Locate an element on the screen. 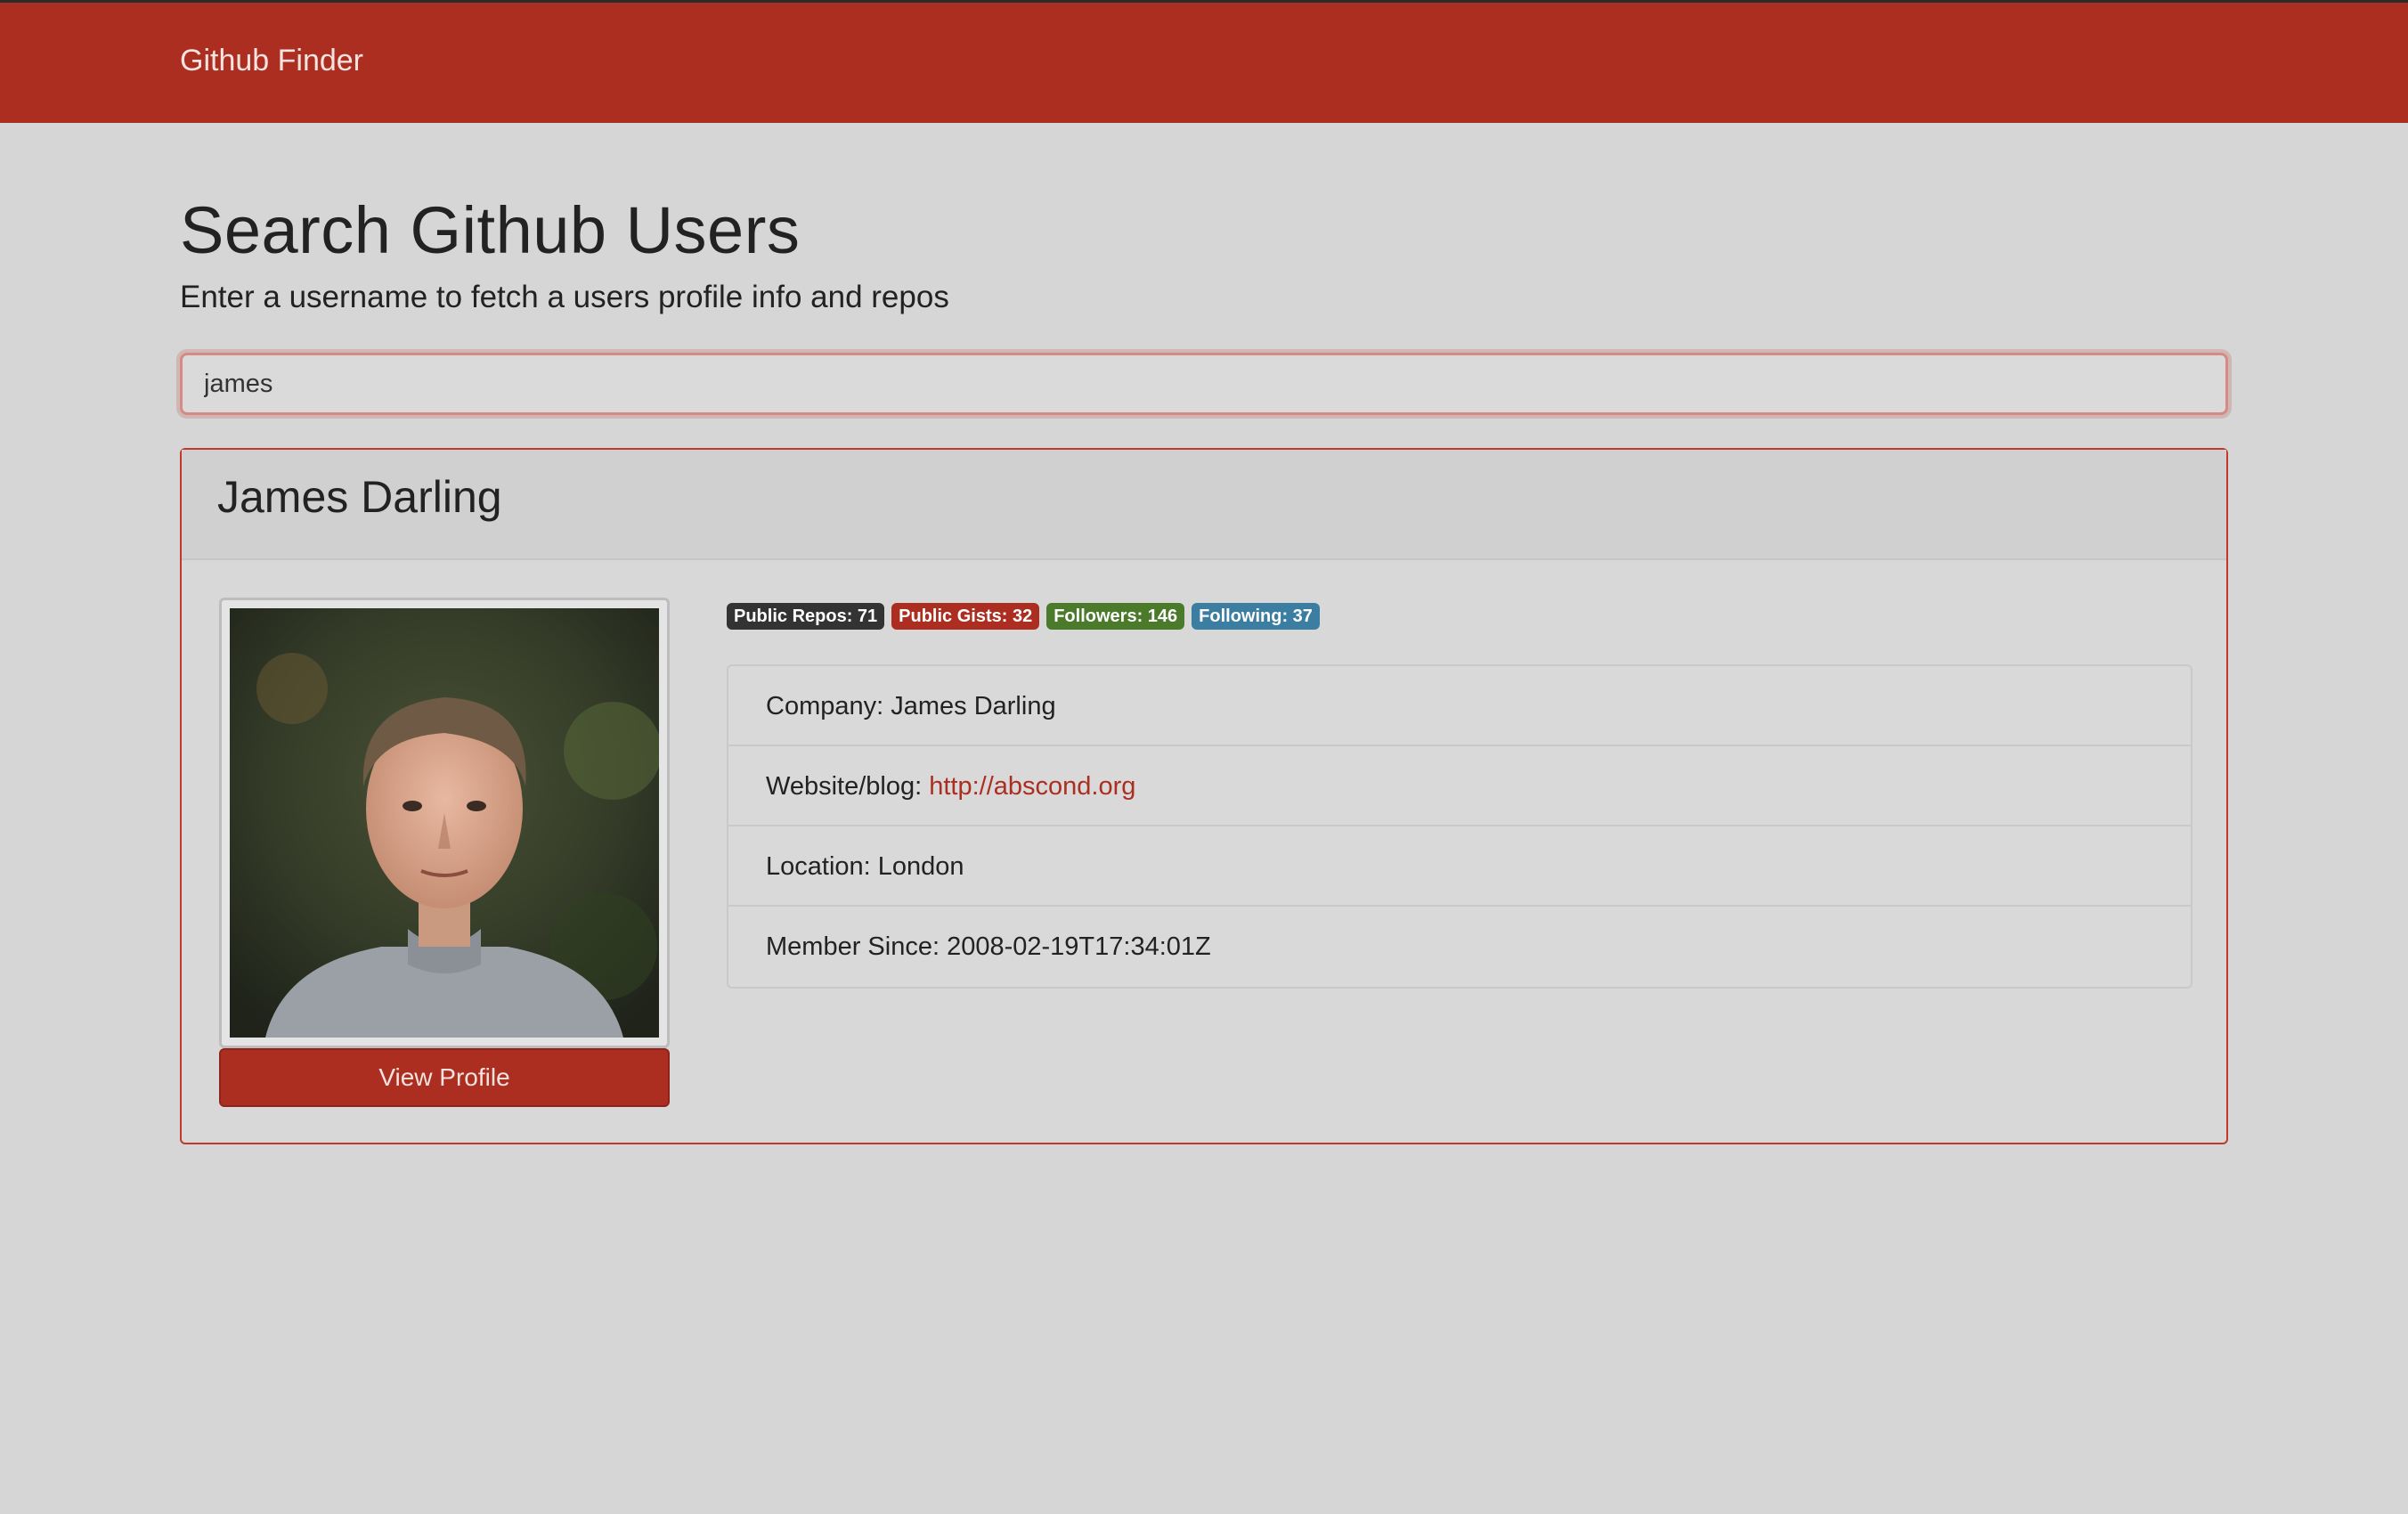 The height and width of the screenshot is (1514, 2408). list-item-member-since: Member Since: 2008-02-19T17:34:01Z is located at coordinates (1459, 947).